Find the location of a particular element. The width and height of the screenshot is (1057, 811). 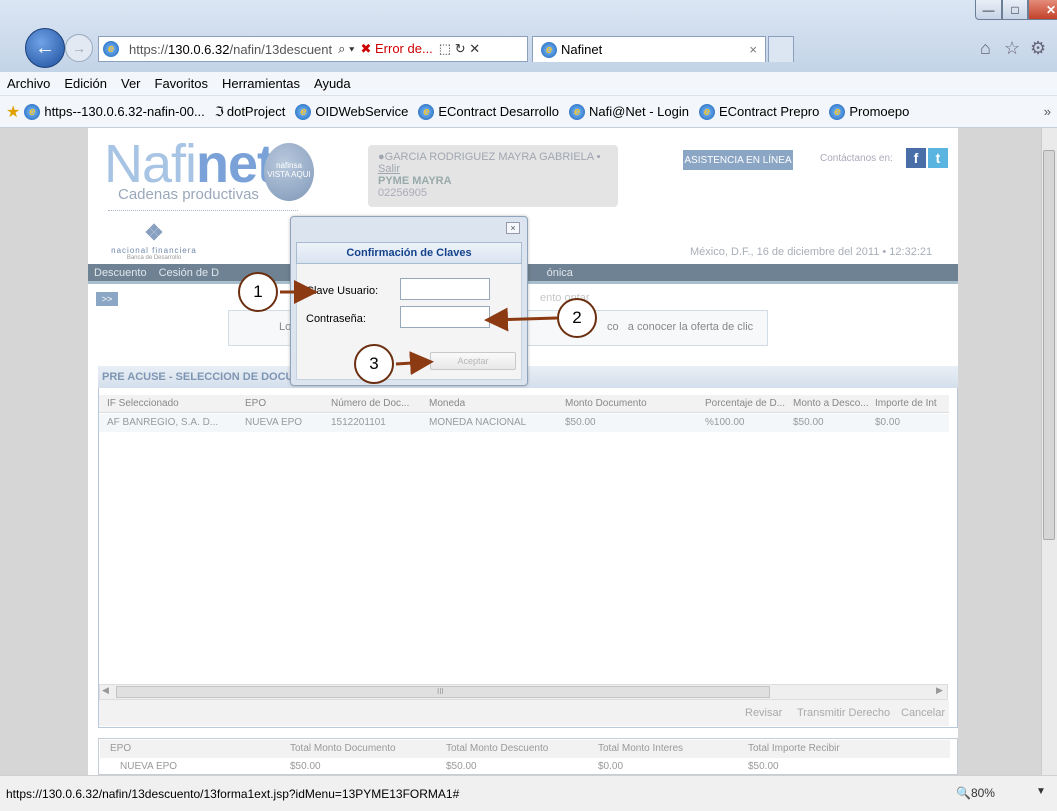

zoom-icon: 🔍 is located at coordinates (963, 793).